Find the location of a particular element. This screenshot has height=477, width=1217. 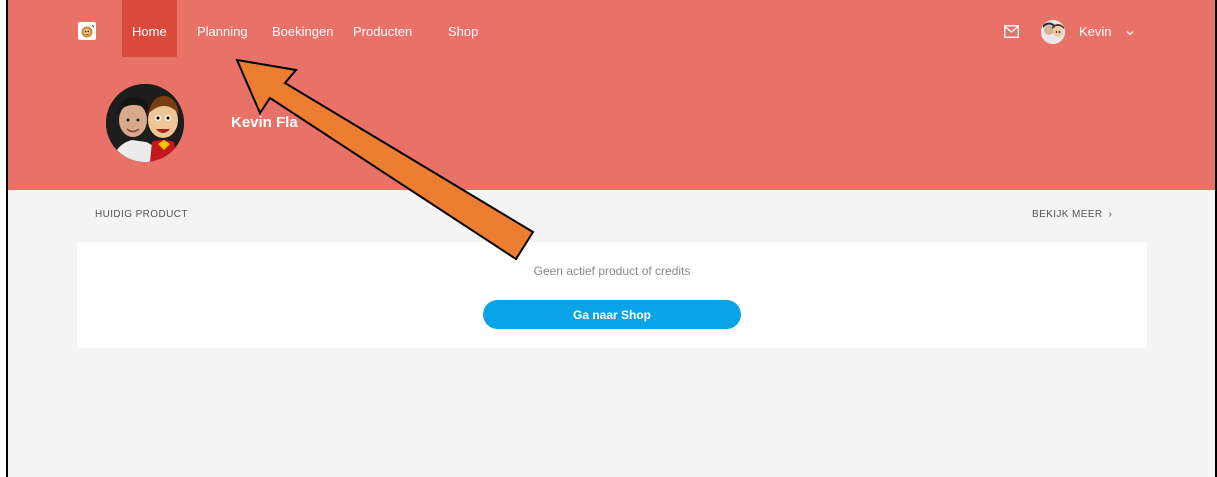

nav-home: Home is located at coordinates (149, 28).